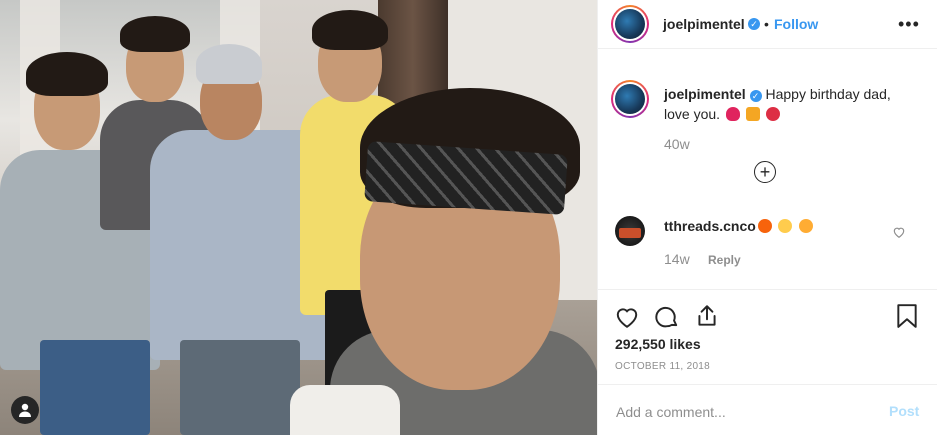  I want to click on bookmark-icon, so click(907, 316).